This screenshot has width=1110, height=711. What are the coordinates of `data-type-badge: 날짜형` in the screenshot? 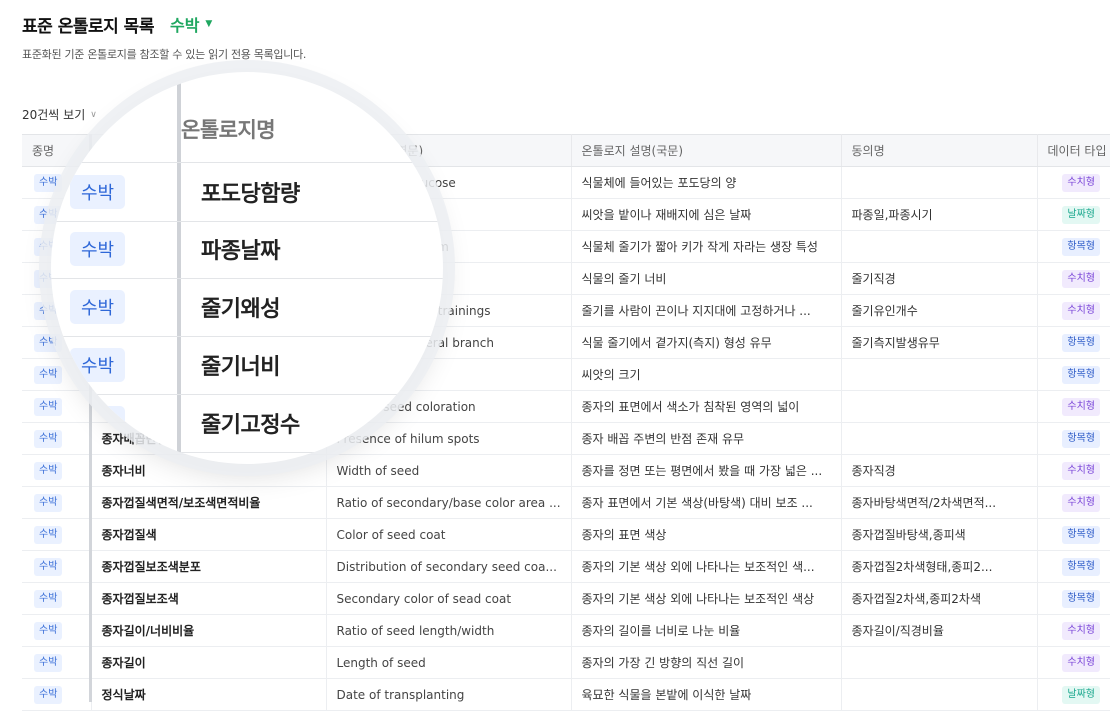 It's located at (1081, 694).